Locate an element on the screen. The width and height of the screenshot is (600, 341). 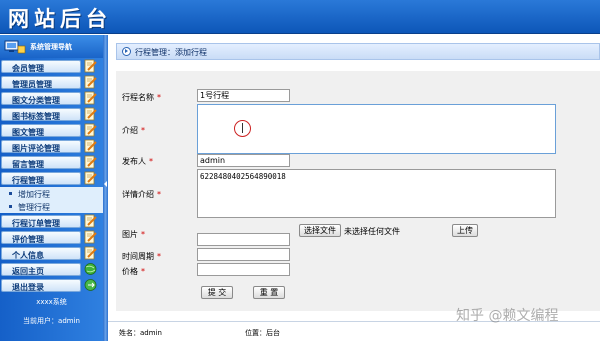
sidebar-item-messages: 留言管理 is located at coordinates (51, 162).